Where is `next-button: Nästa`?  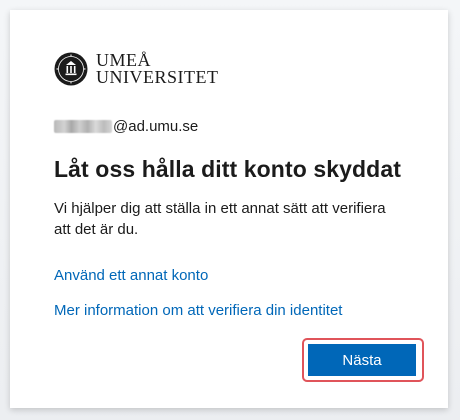
next-button: Nästa is located at coordinates (362, 360).